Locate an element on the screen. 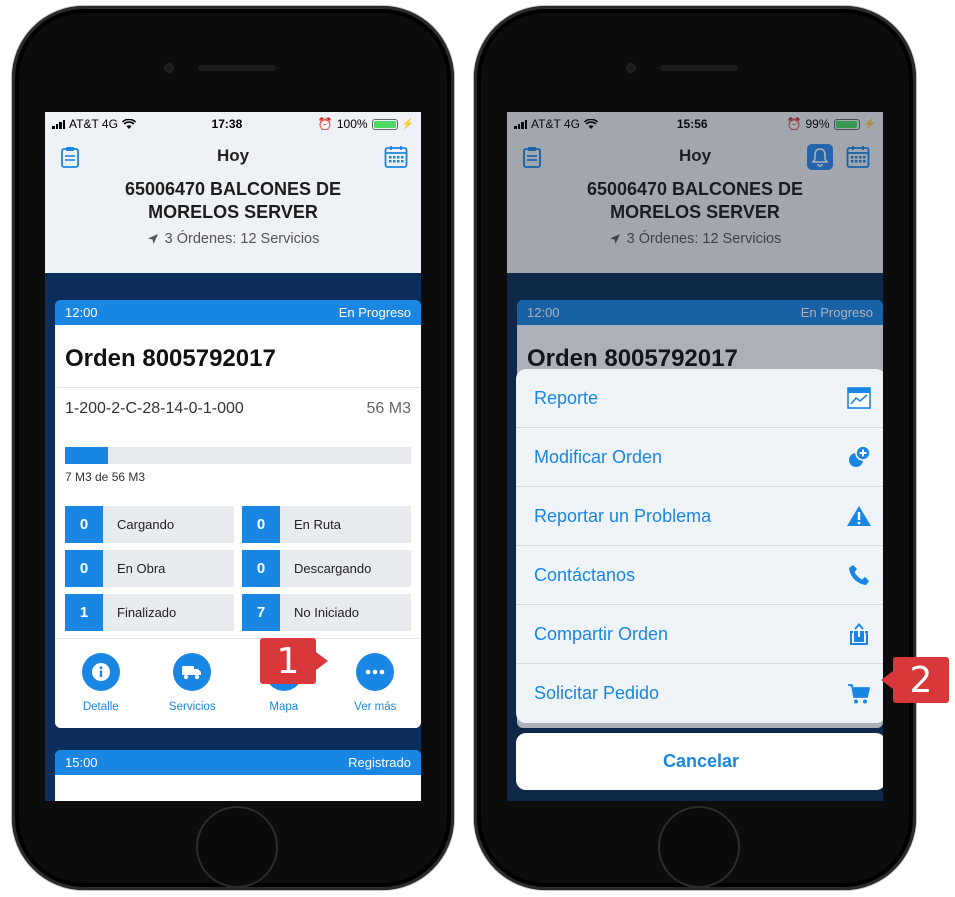  state-cargando: 0 Cargando is located at coordinates (149, 524).